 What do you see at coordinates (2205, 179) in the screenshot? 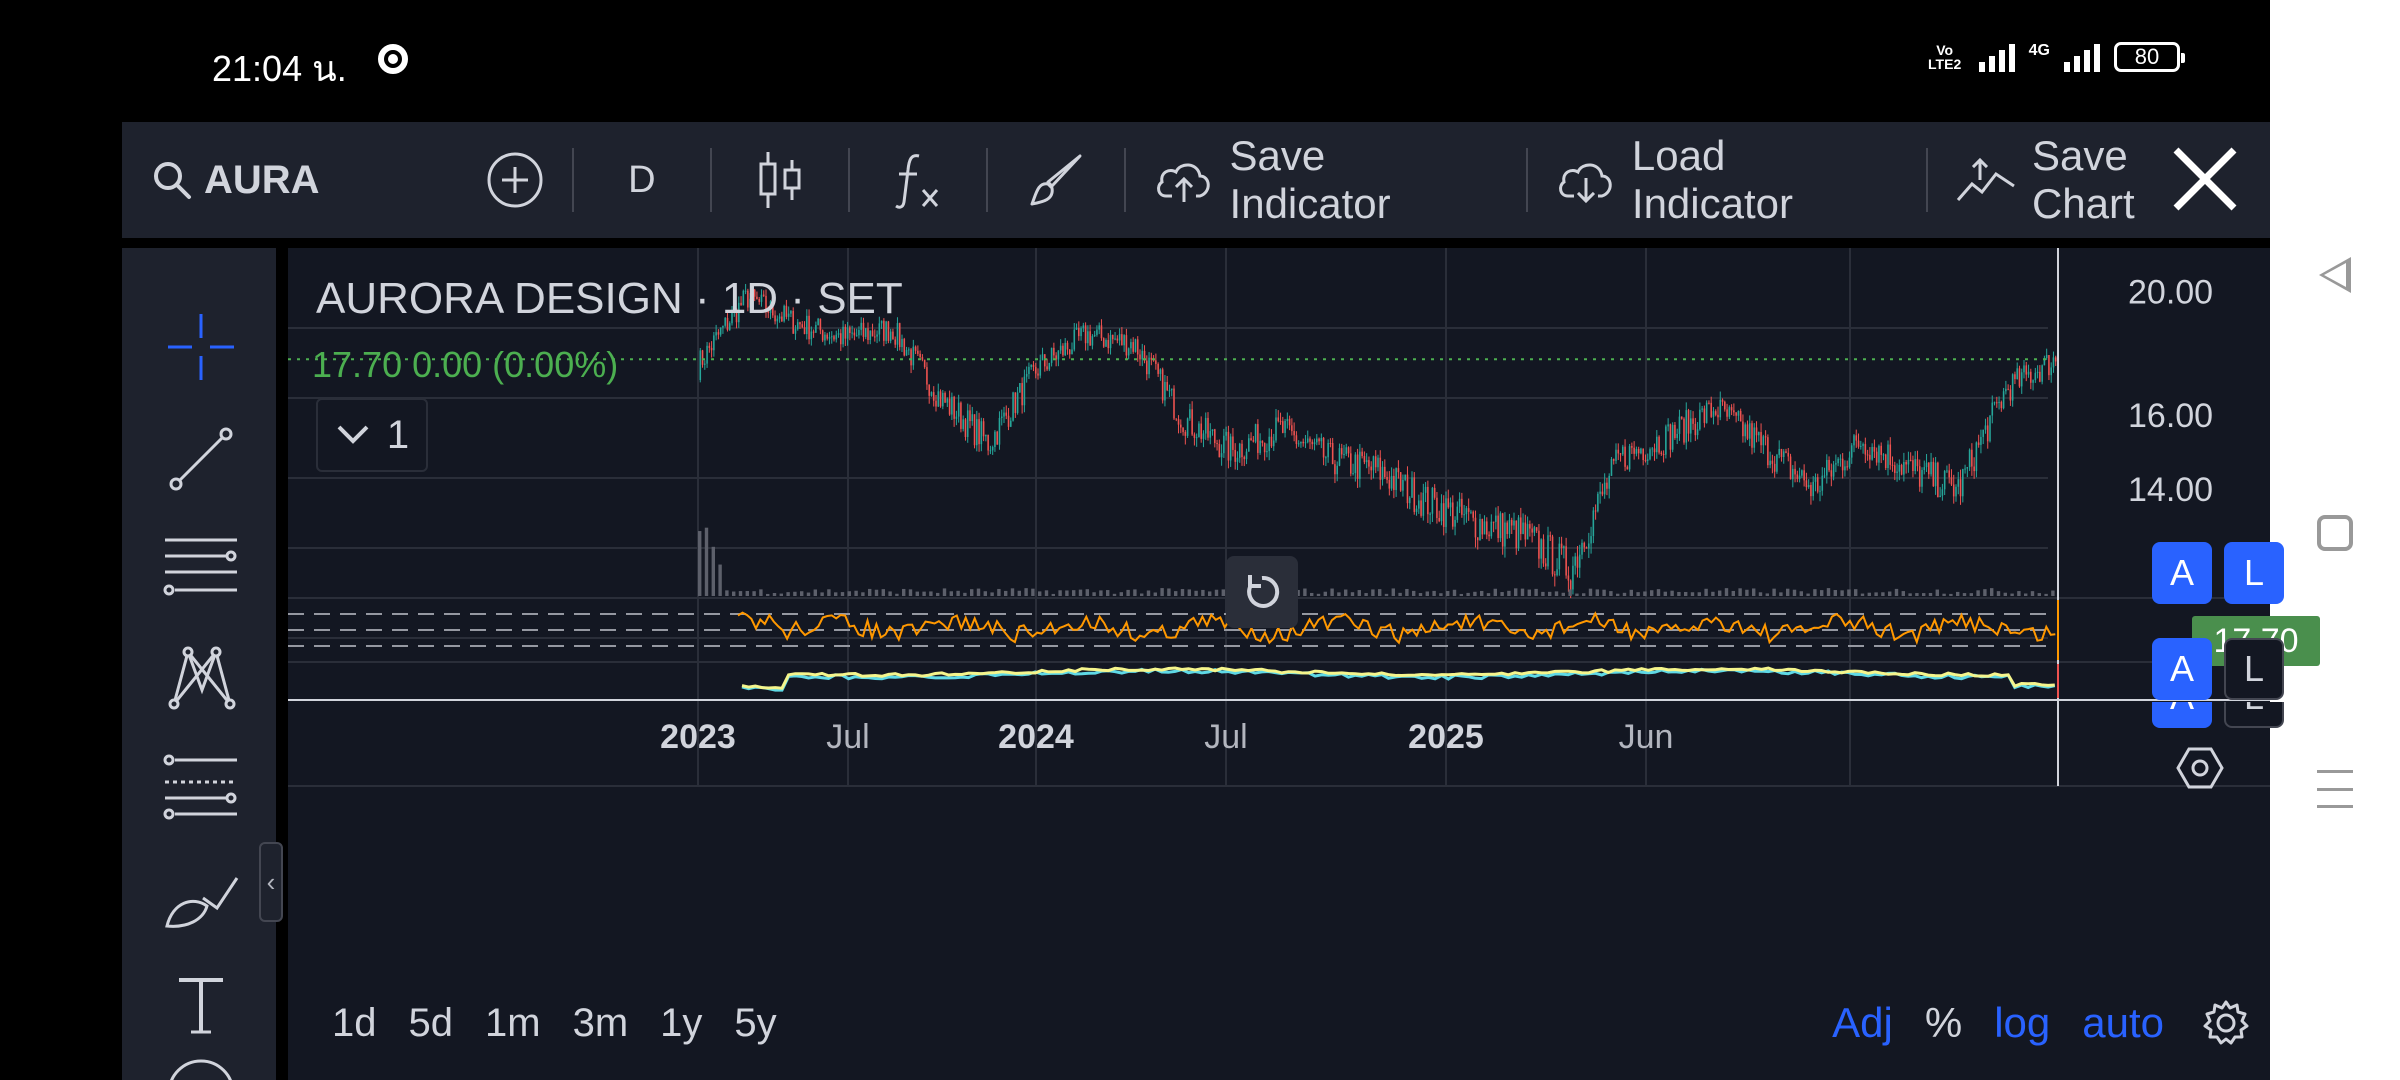
I see `close-icon` at bounding box center [2205, 179].